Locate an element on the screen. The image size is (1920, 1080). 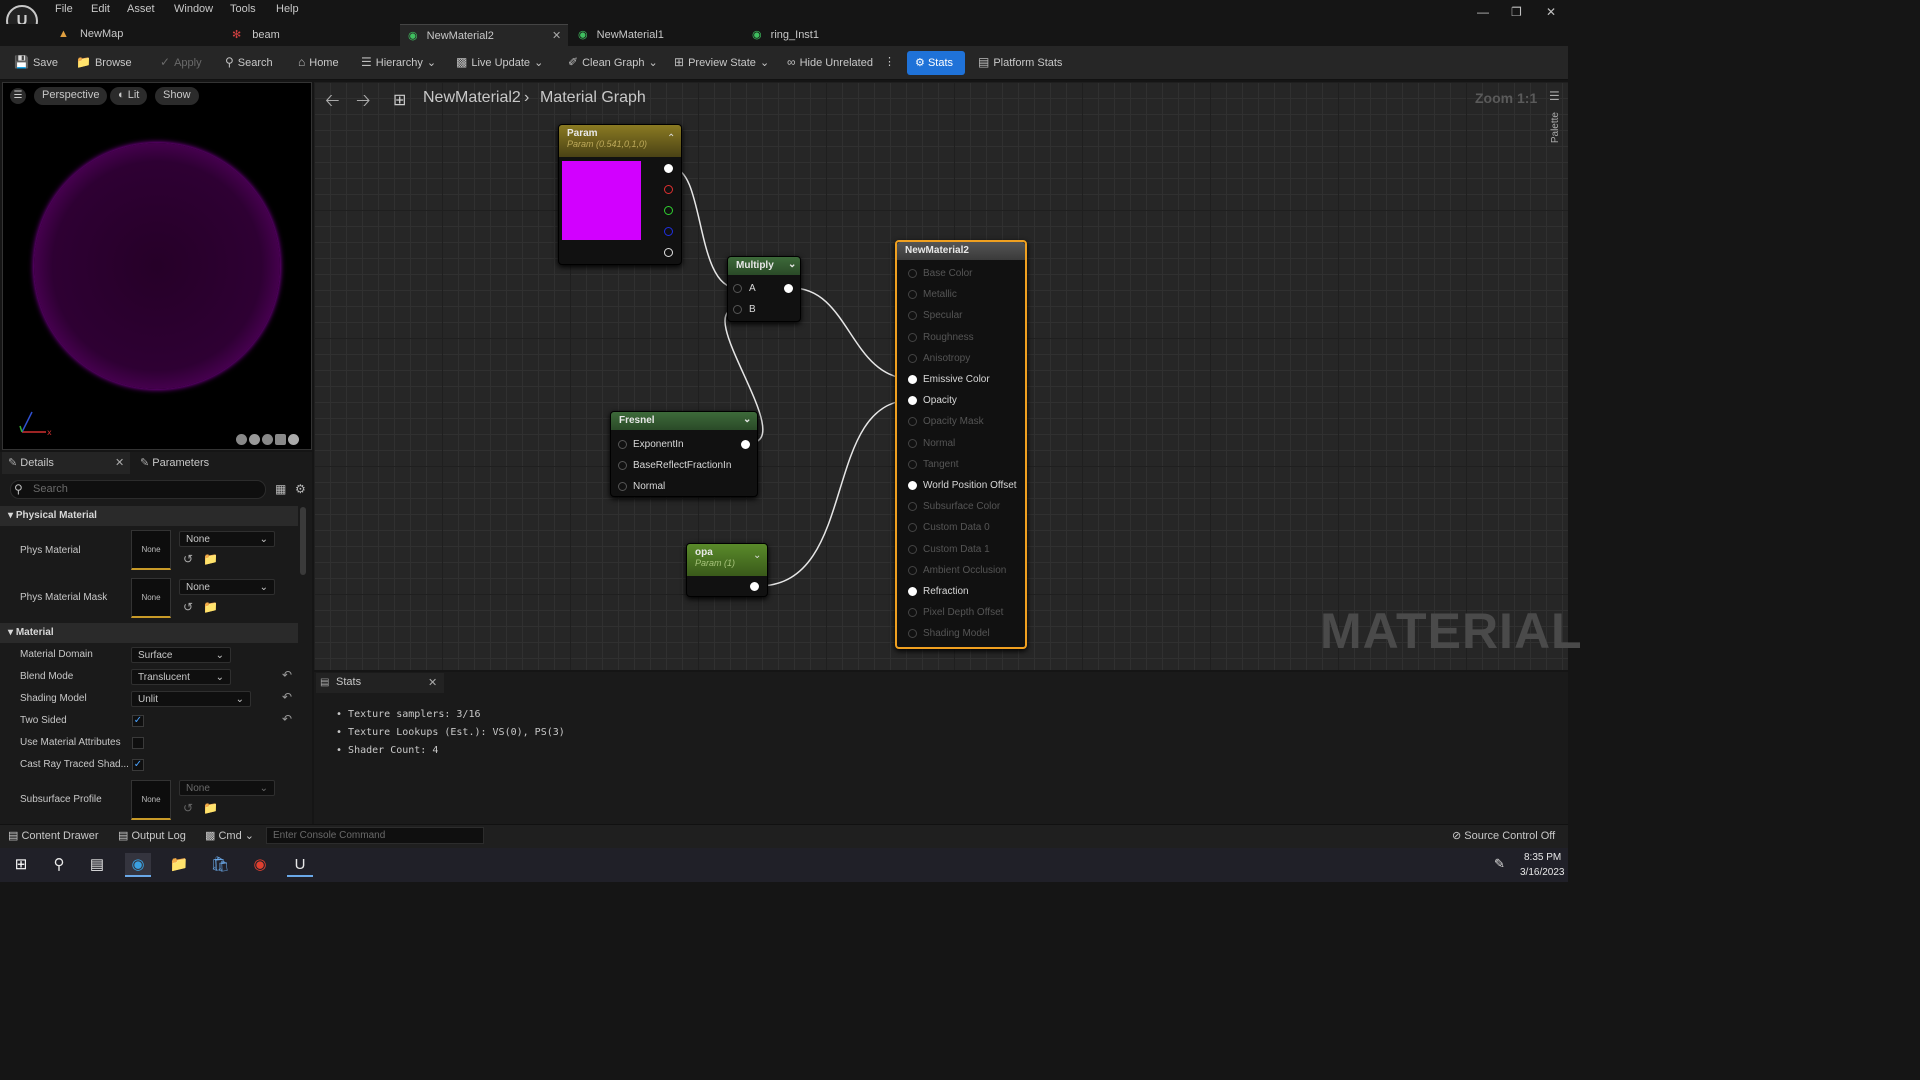
fresnel-normal-pin is located at coordinates (622, 486).